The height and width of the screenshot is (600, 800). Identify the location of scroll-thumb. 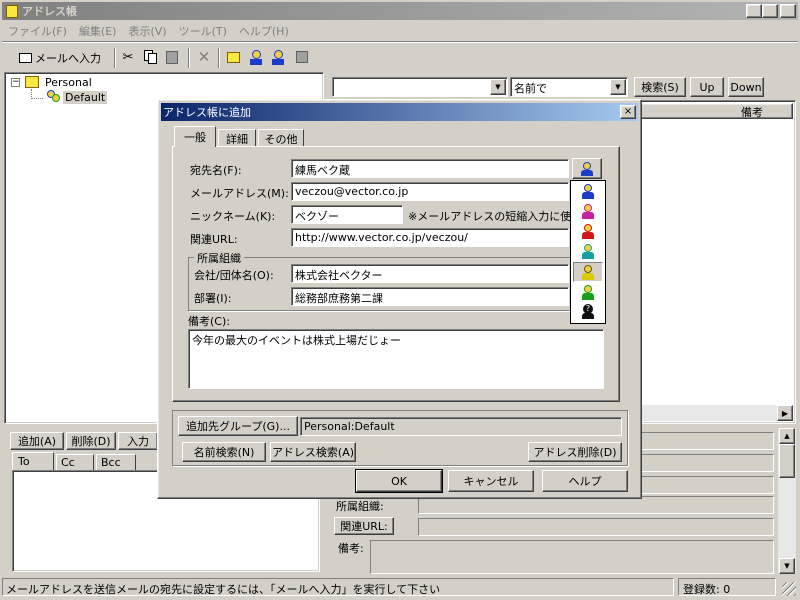
(787, 461).